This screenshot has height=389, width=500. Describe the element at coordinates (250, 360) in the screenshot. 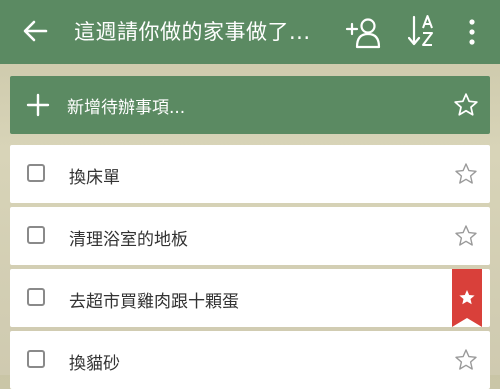

I see `task-item: 換貓砂` at that location.